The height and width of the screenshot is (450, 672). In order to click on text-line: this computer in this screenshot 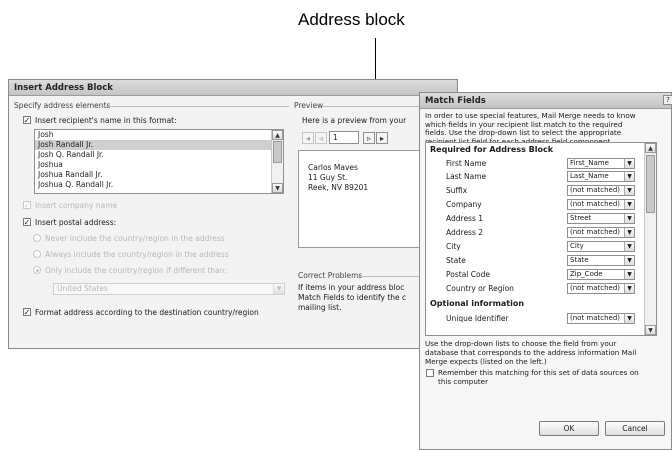, I will do `click(463, 381)`.